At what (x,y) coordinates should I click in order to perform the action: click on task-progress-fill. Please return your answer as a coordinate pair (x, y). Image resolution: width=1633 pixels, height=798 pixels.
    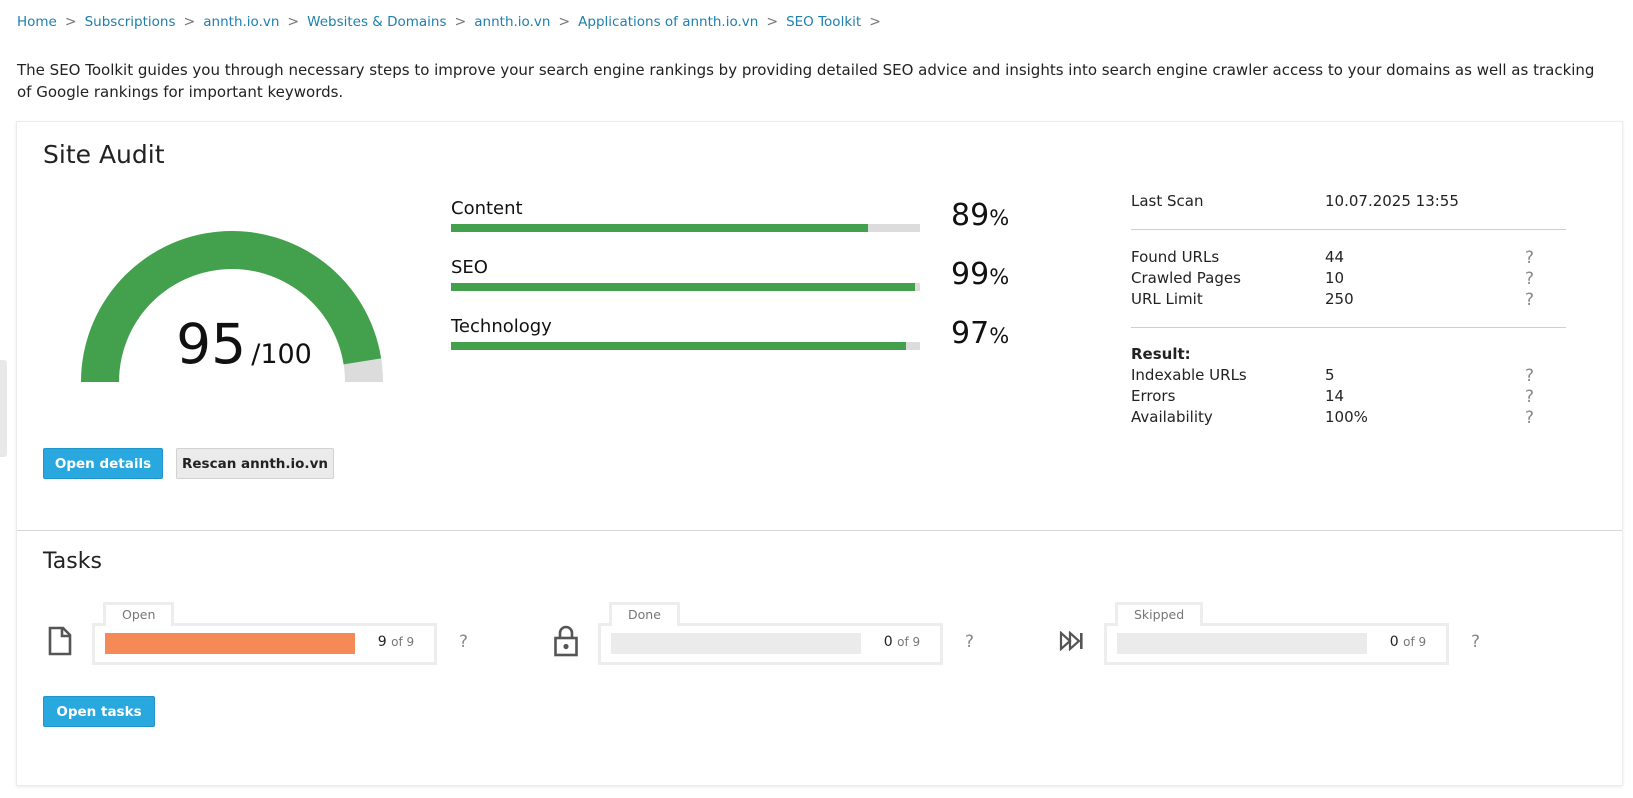
    Looking at the image, I should click on (230, 643).